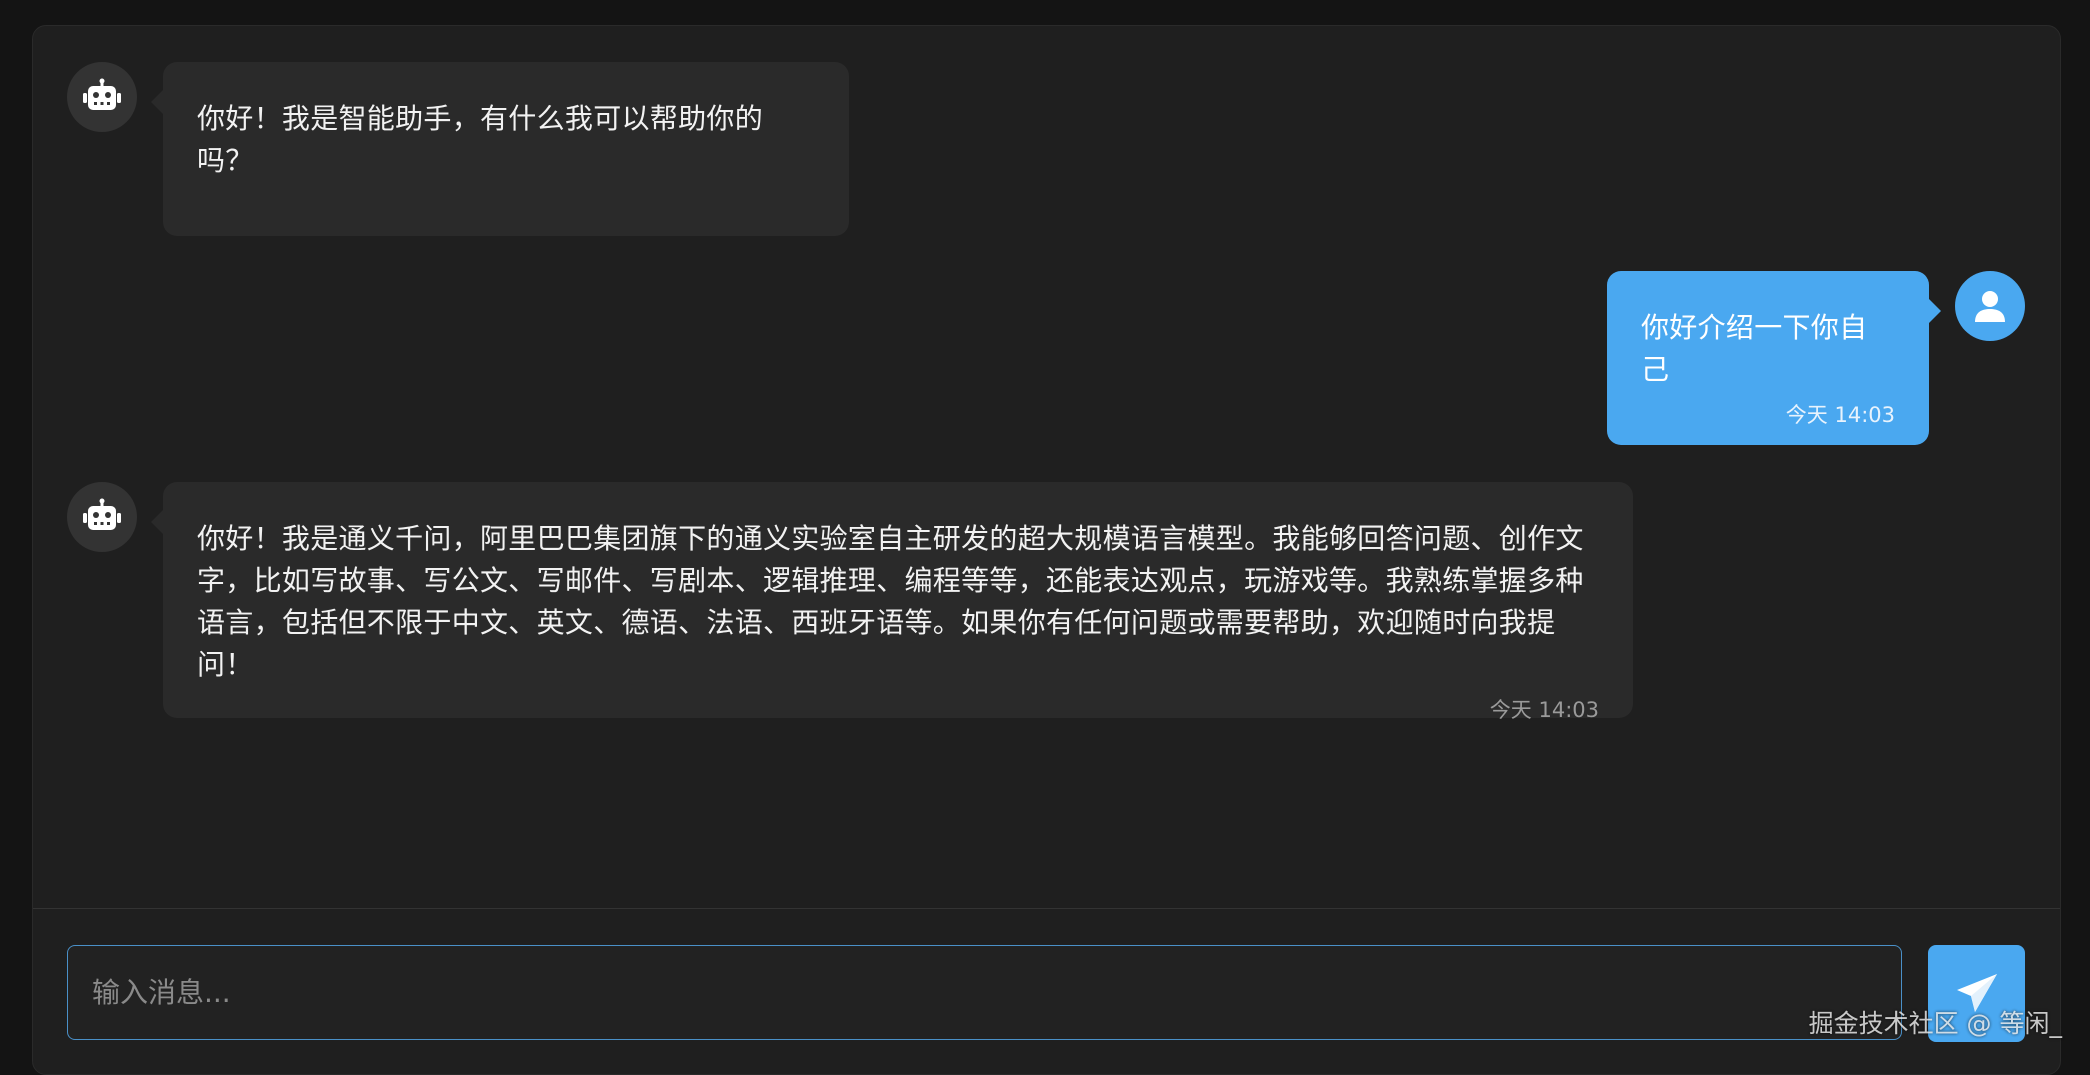  Describe the element at coordinates (984, 992) in the screenshot. I see `message-input` at that location.